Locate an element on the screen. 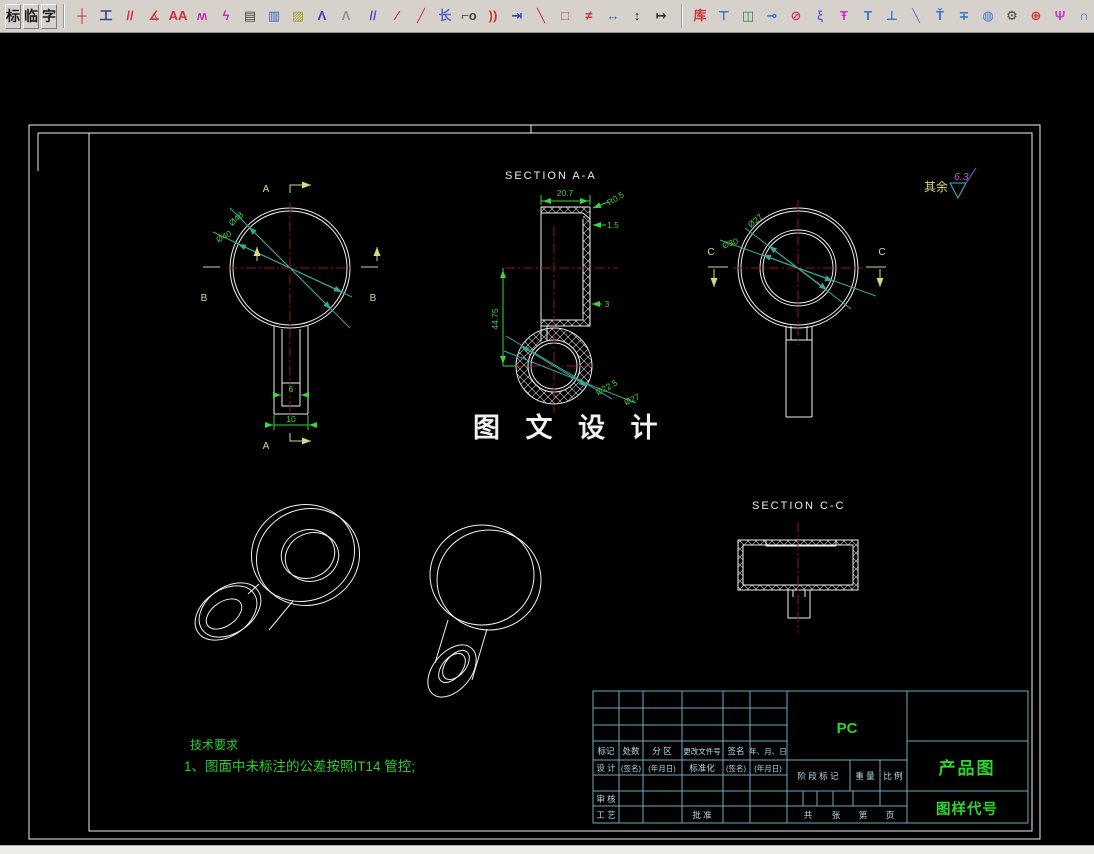 This screenshot has width=1094, height=854. section-cc-view: SECTION C-C is located at coordinates (798, 566).